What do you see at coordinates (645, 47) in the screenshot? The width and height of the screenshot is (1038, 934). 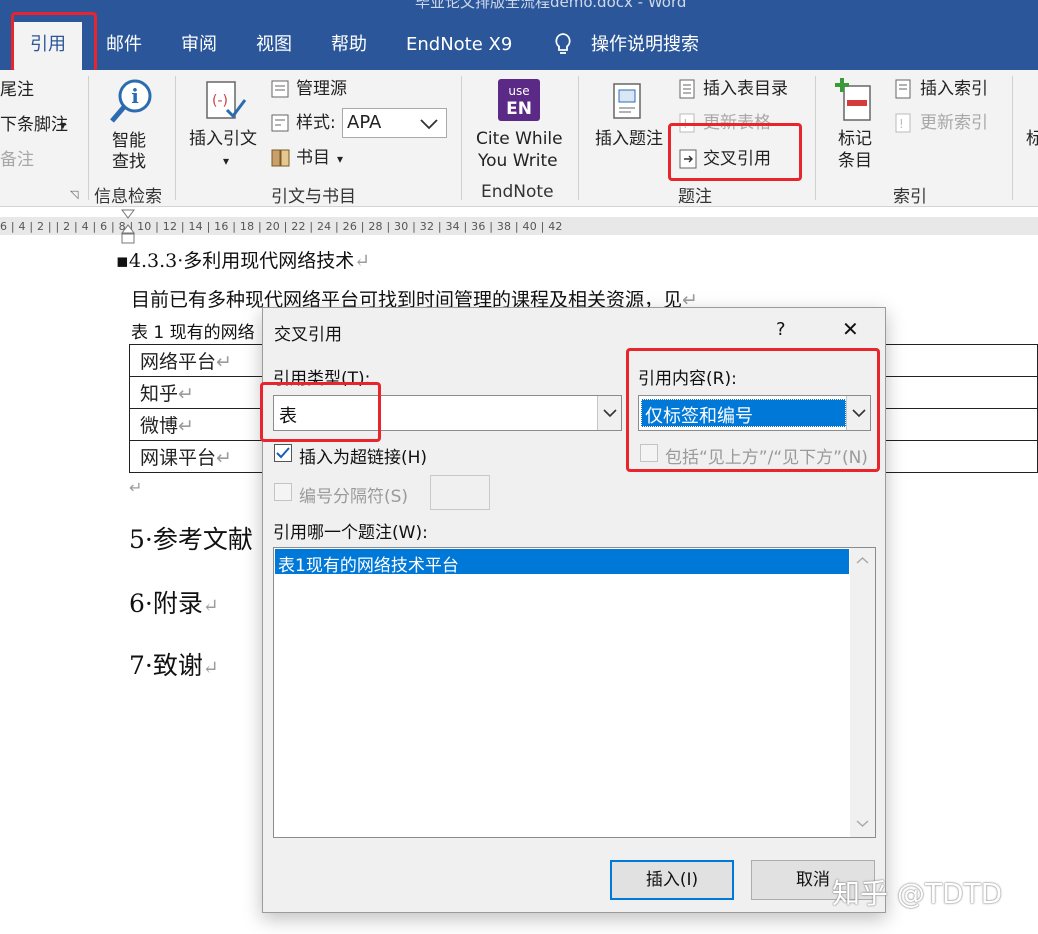 I see `tell-me-search: 操作说明搜索` at bounding box center [645, 47].